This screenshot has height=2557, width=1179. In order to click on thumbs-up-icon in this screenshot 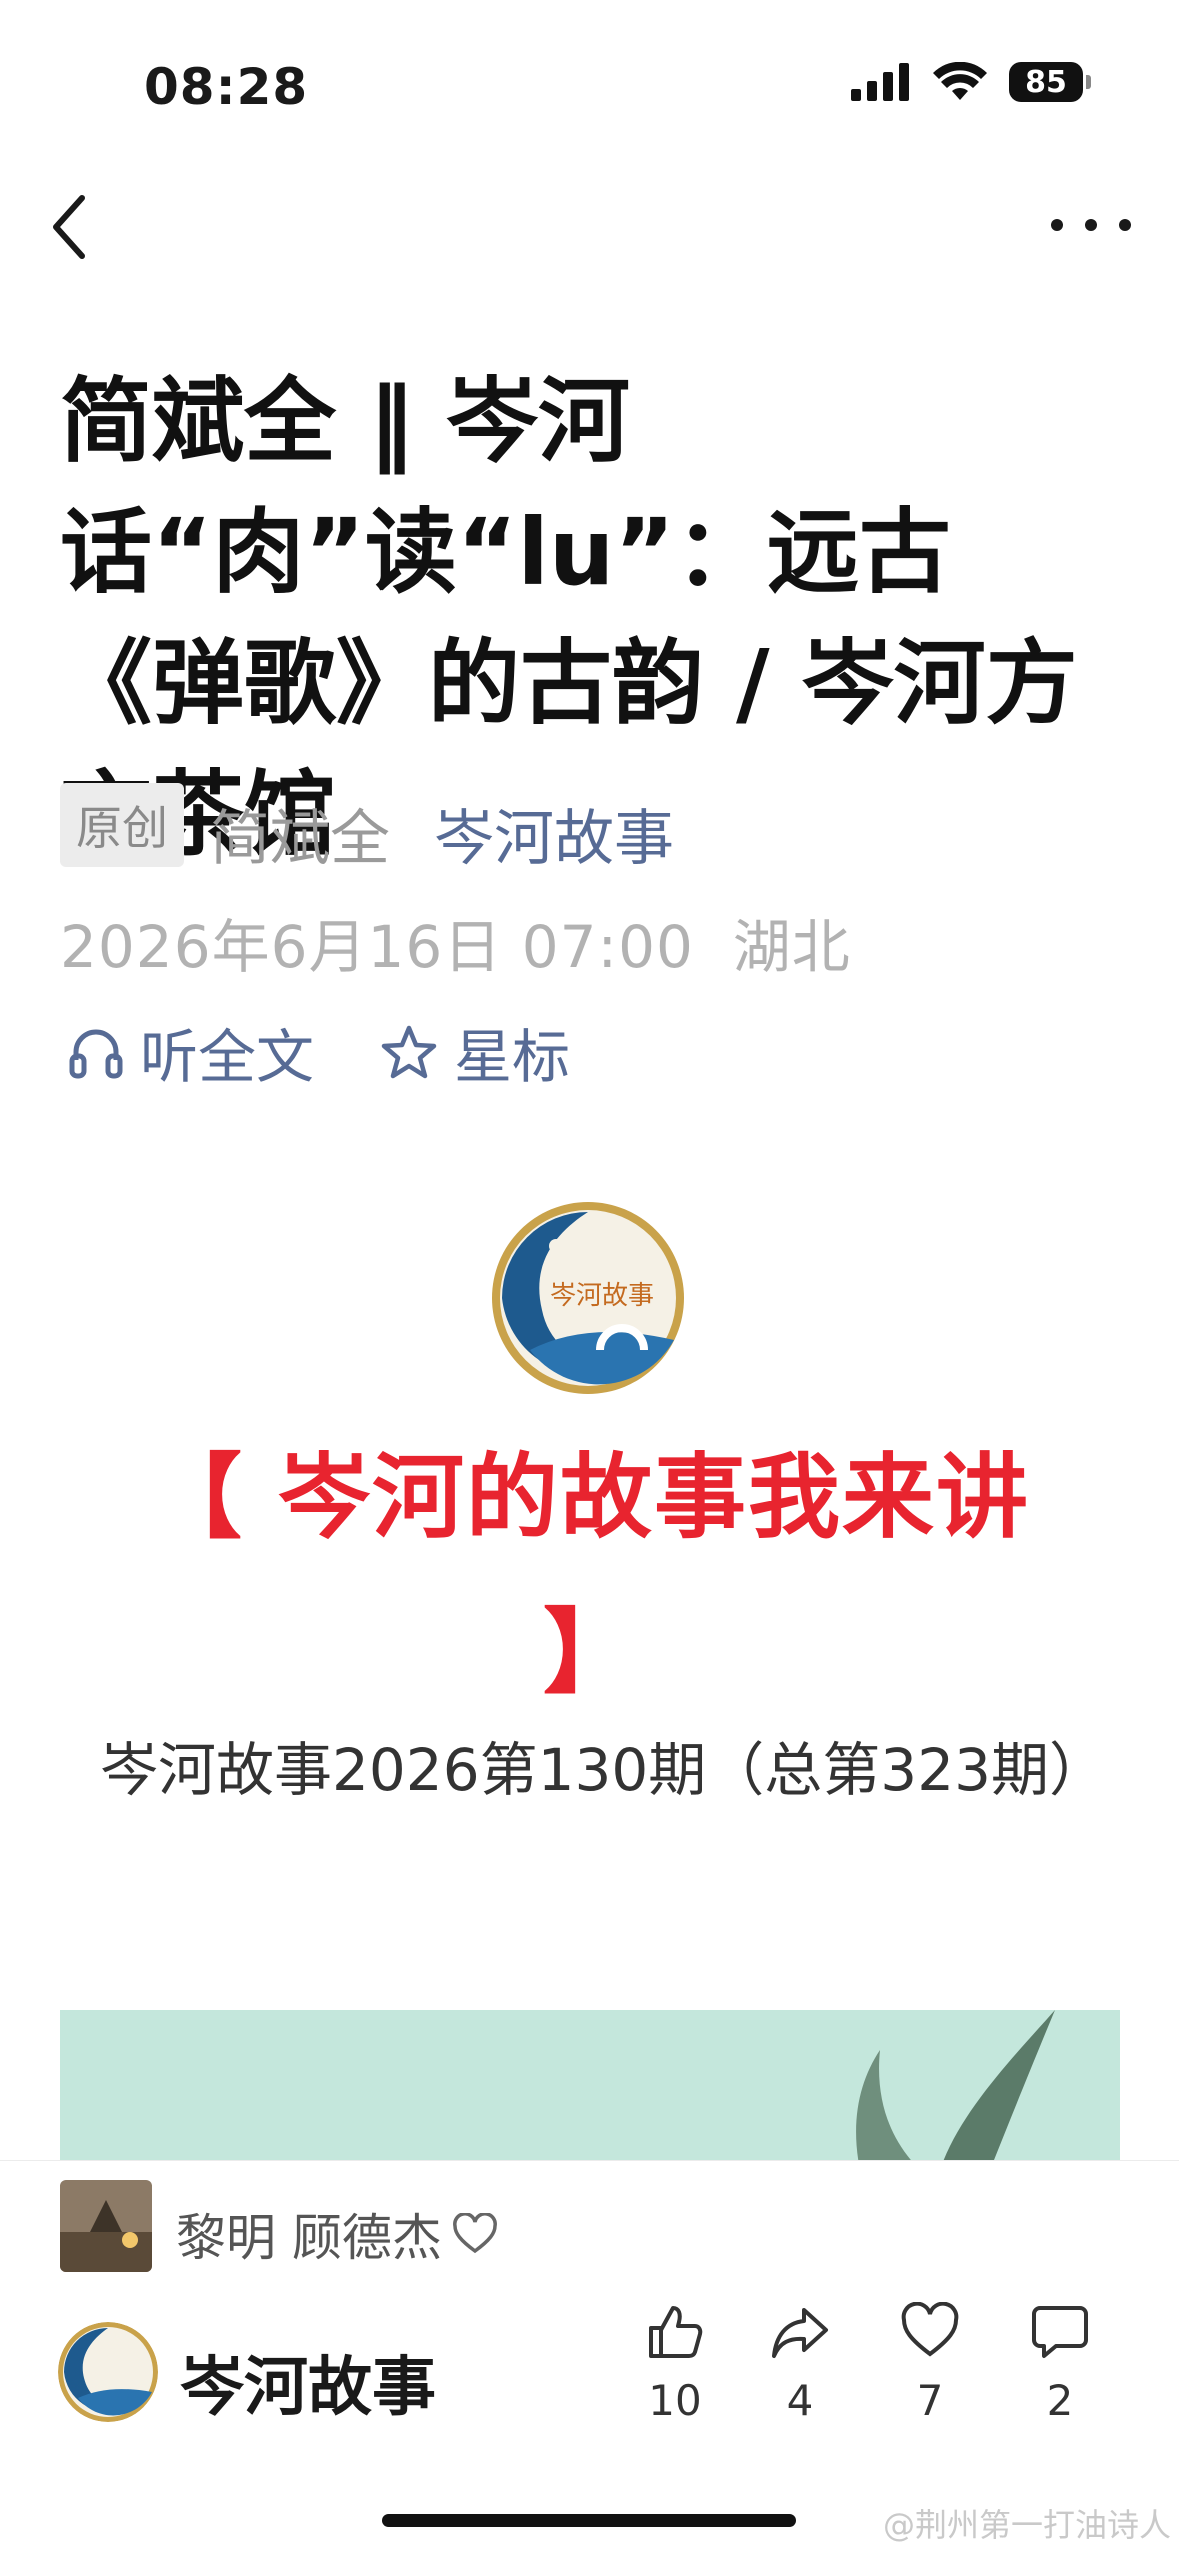, I will do `click(676, 2332)`.